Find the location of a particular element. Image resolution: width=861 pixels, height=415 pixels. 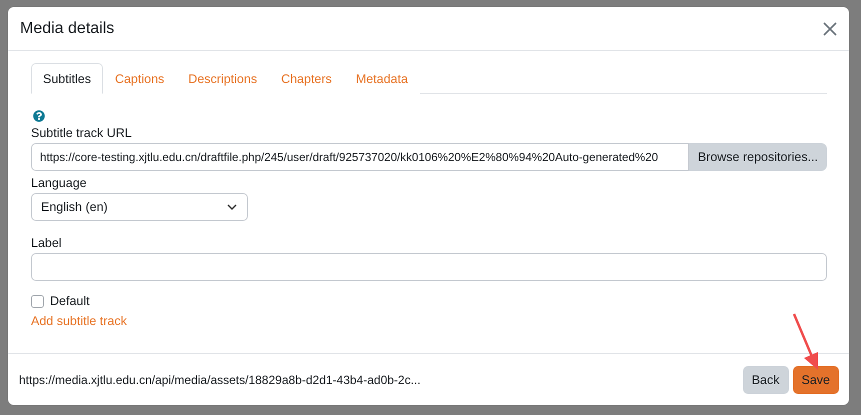

close-button is located at coordinates (830, 29).